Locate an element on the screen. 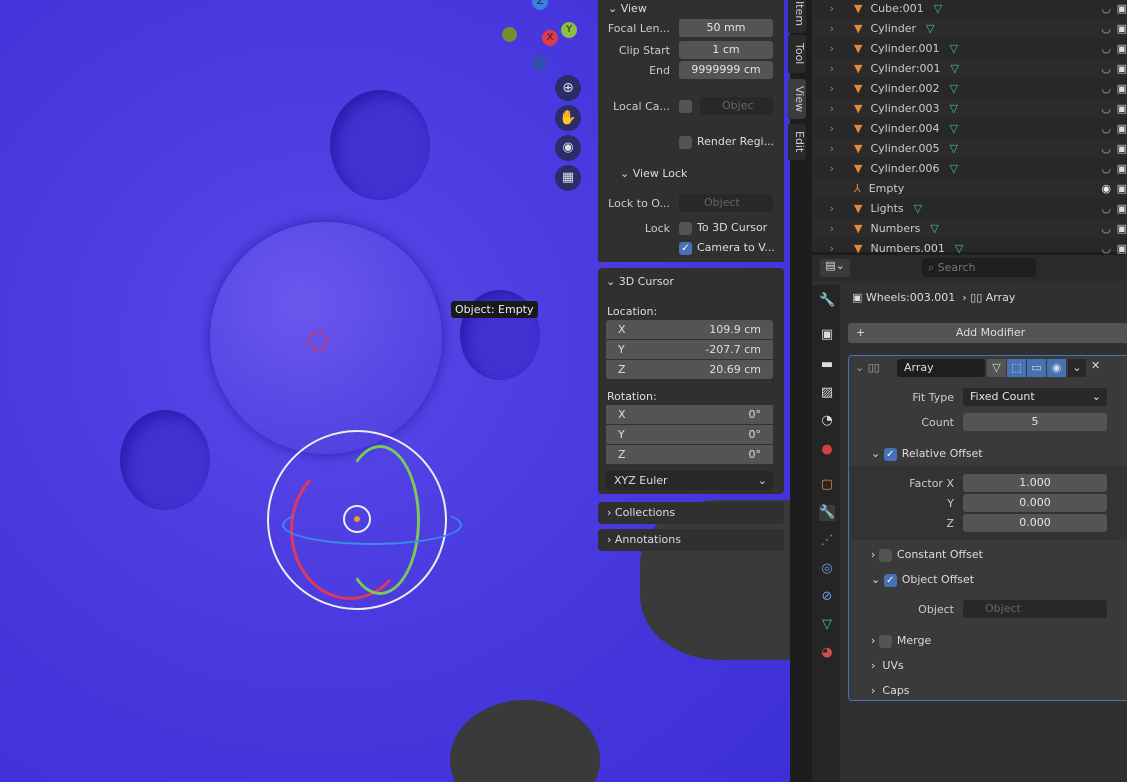 The width and height of the screenshot is (1127, 782). outliner-item: › ▼ Cube:001 ▽ ◡ ▣ is located at coordinates (969, 9).